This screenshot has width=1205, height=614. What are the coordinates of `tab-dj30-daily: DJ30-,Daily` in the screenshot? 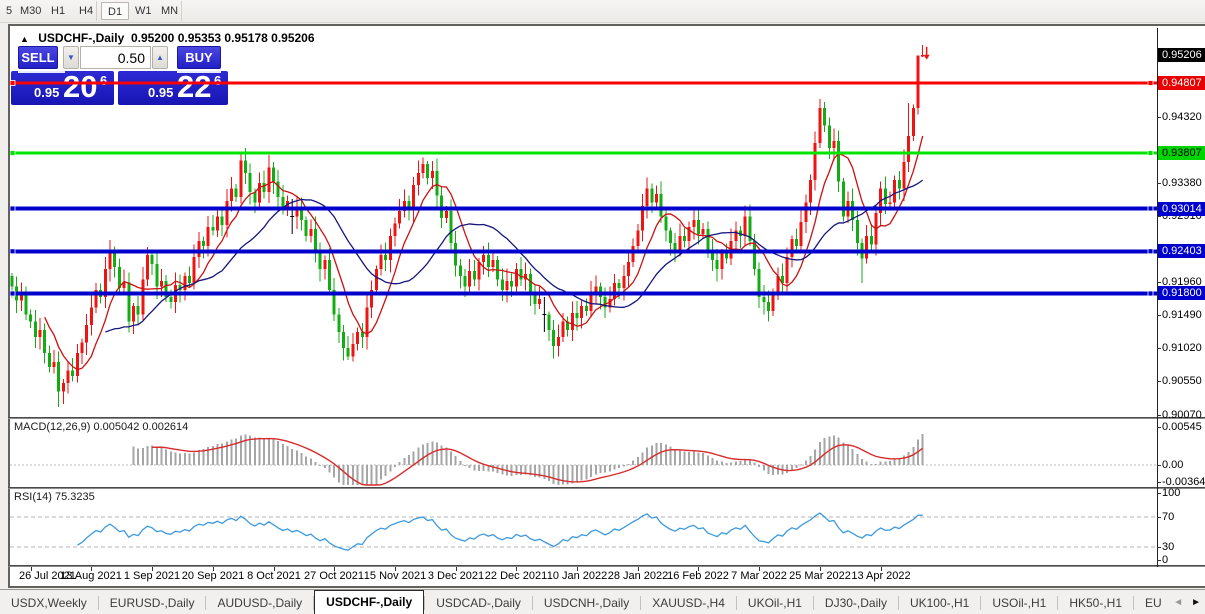 It's located at (856, 603).